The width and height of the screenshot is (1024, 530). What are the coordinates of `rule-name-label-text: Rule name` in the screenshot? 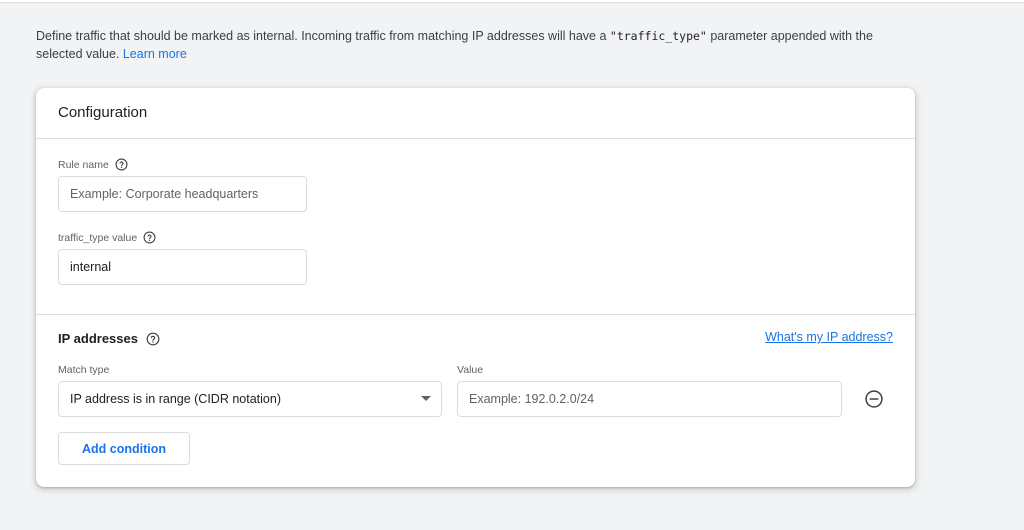 It's located at (83, 164).